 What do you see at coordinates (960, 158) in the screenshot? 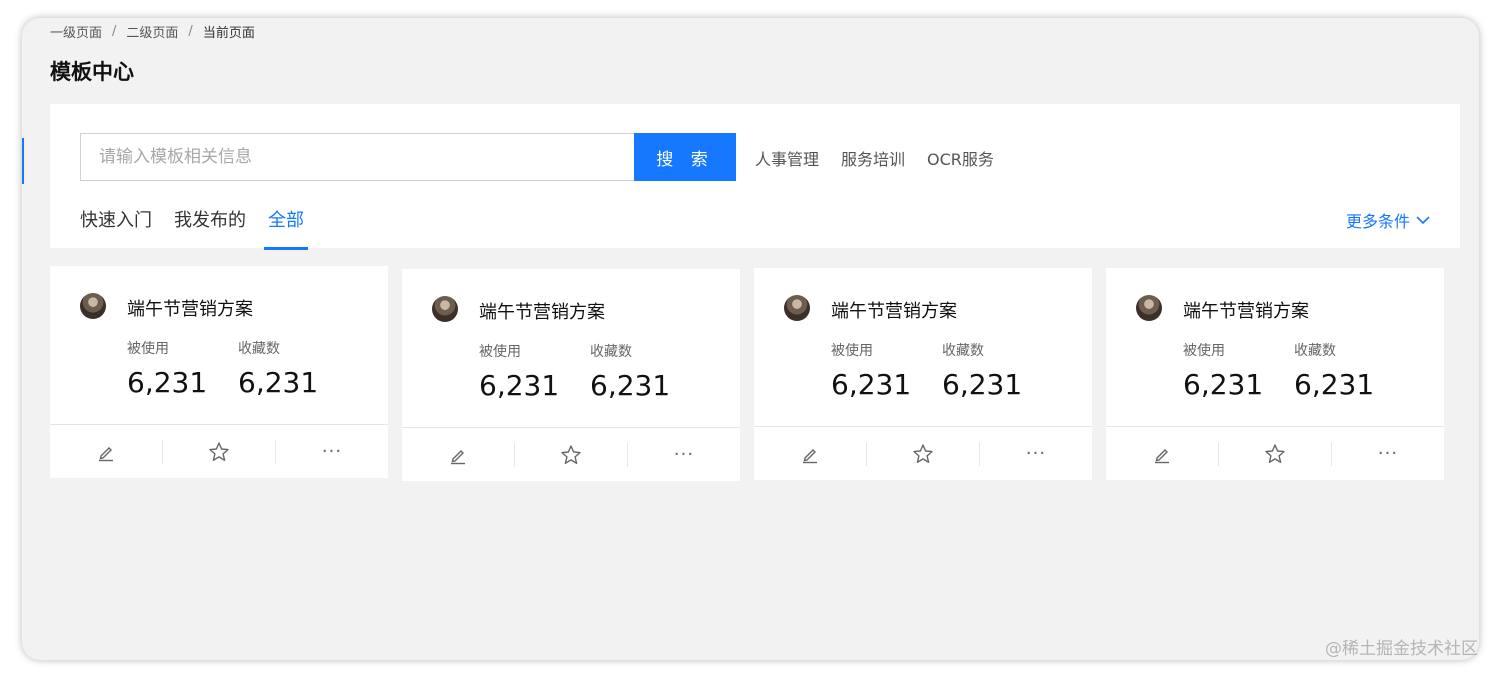
I see `quick-tag-ocr: OCR服务` at bounding box center [960, 158].